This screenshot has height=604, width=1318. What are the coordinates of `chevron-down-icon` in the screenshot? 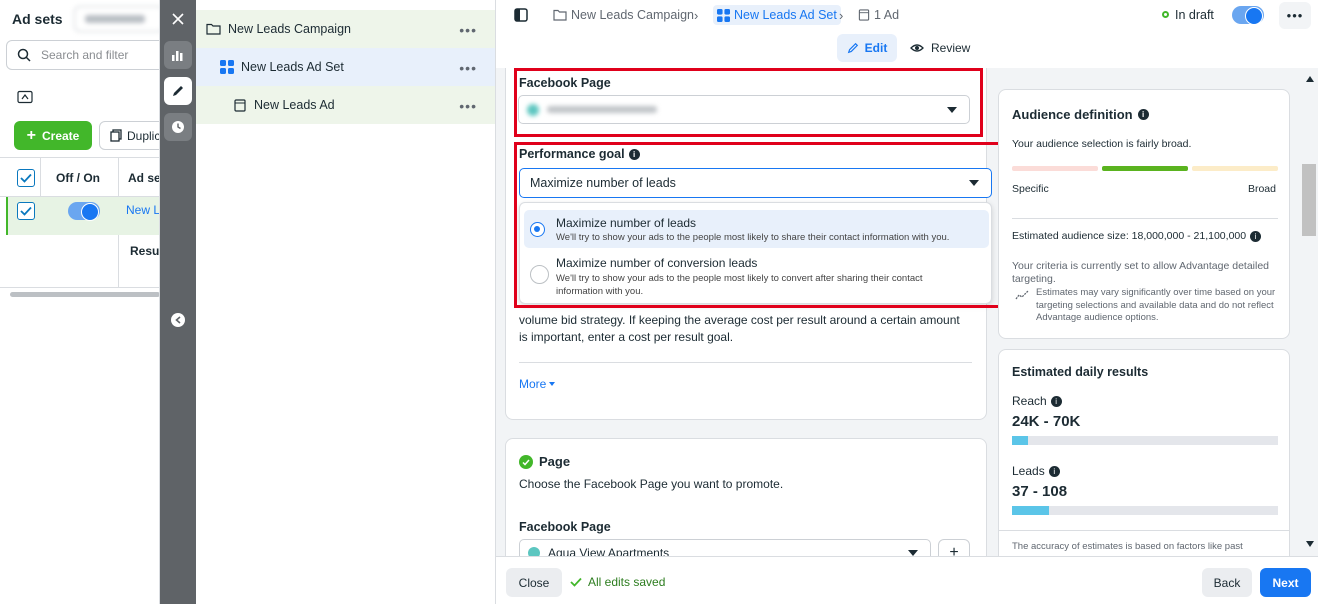 It's located at (552, 384).